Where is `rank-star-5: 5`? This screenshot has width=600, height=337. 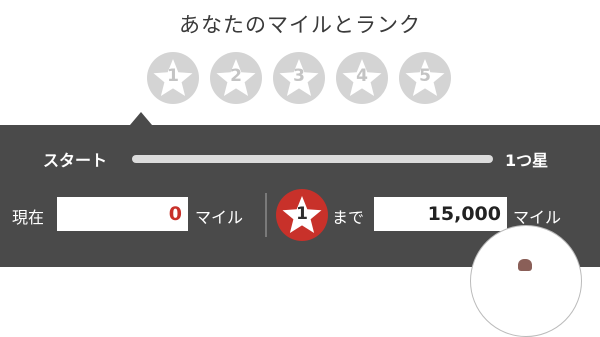 rank-star-5: 5 is located at coordinates (425, 78).